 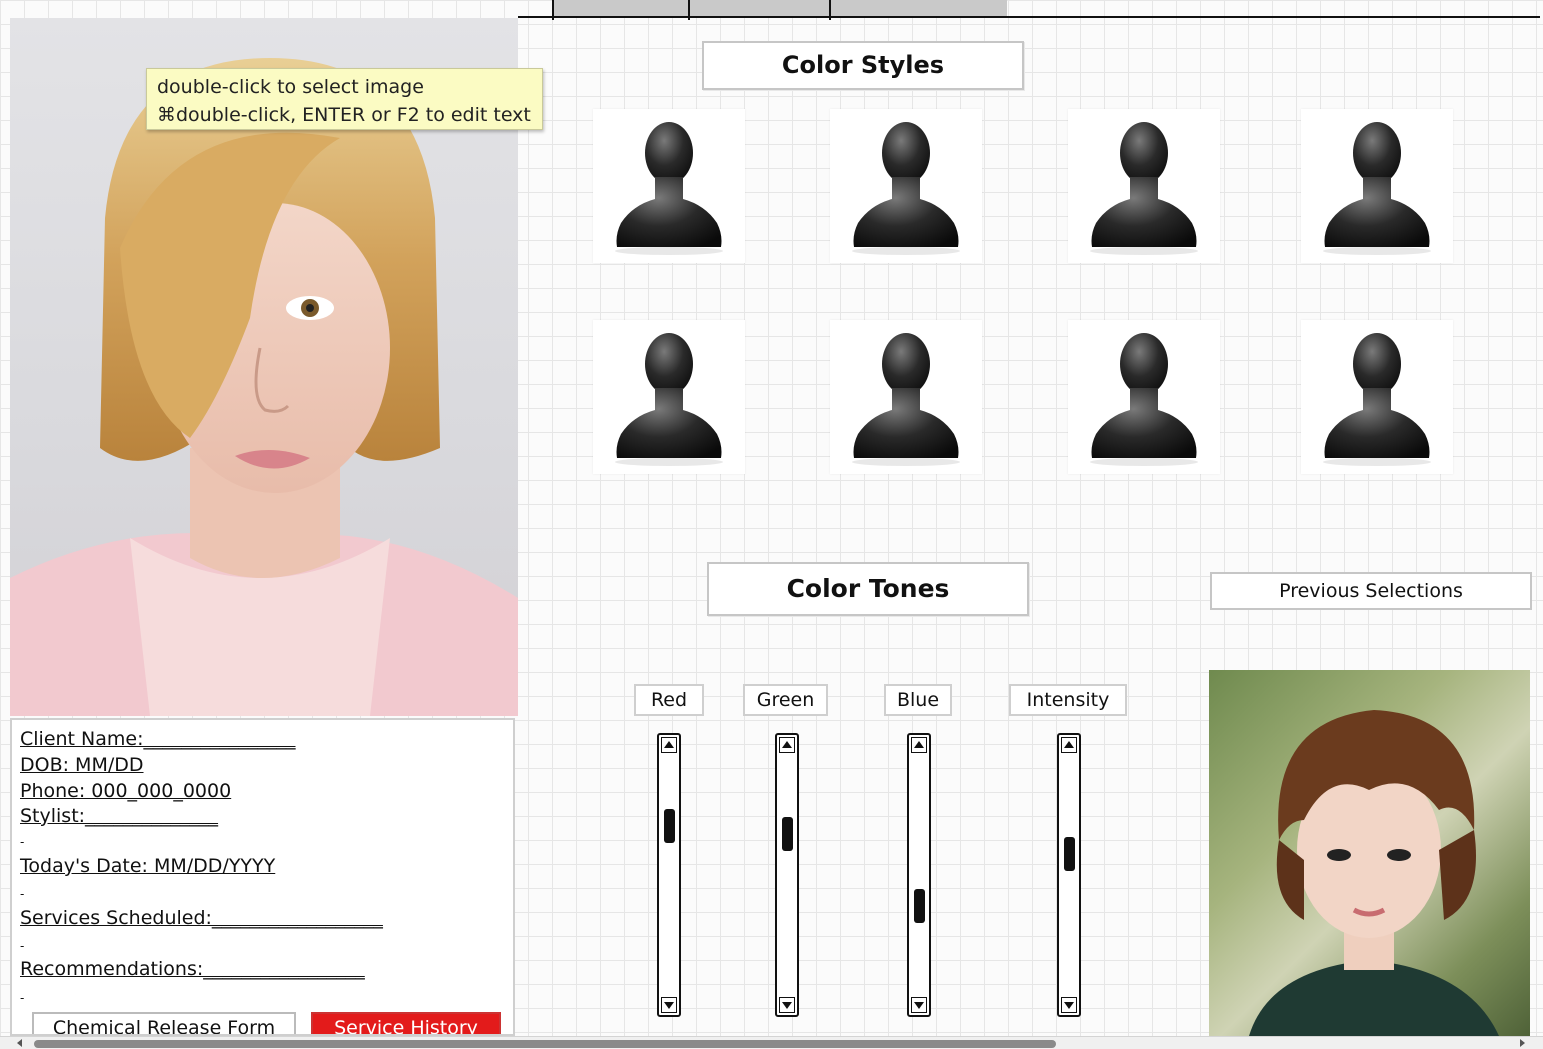 What do you see at coordinates (1029, 10) in the screenshot?
I see `top-tab-strip` at bounding box center [1029, 10].